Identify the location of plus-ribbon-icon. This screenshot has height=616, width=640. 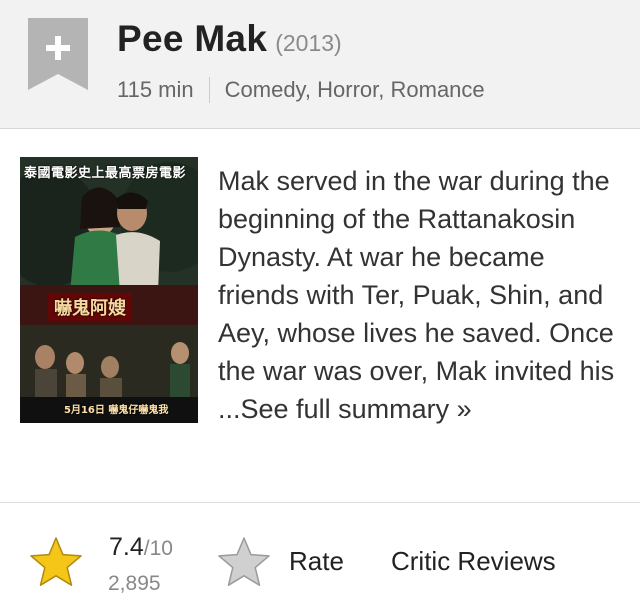
(58, 54).